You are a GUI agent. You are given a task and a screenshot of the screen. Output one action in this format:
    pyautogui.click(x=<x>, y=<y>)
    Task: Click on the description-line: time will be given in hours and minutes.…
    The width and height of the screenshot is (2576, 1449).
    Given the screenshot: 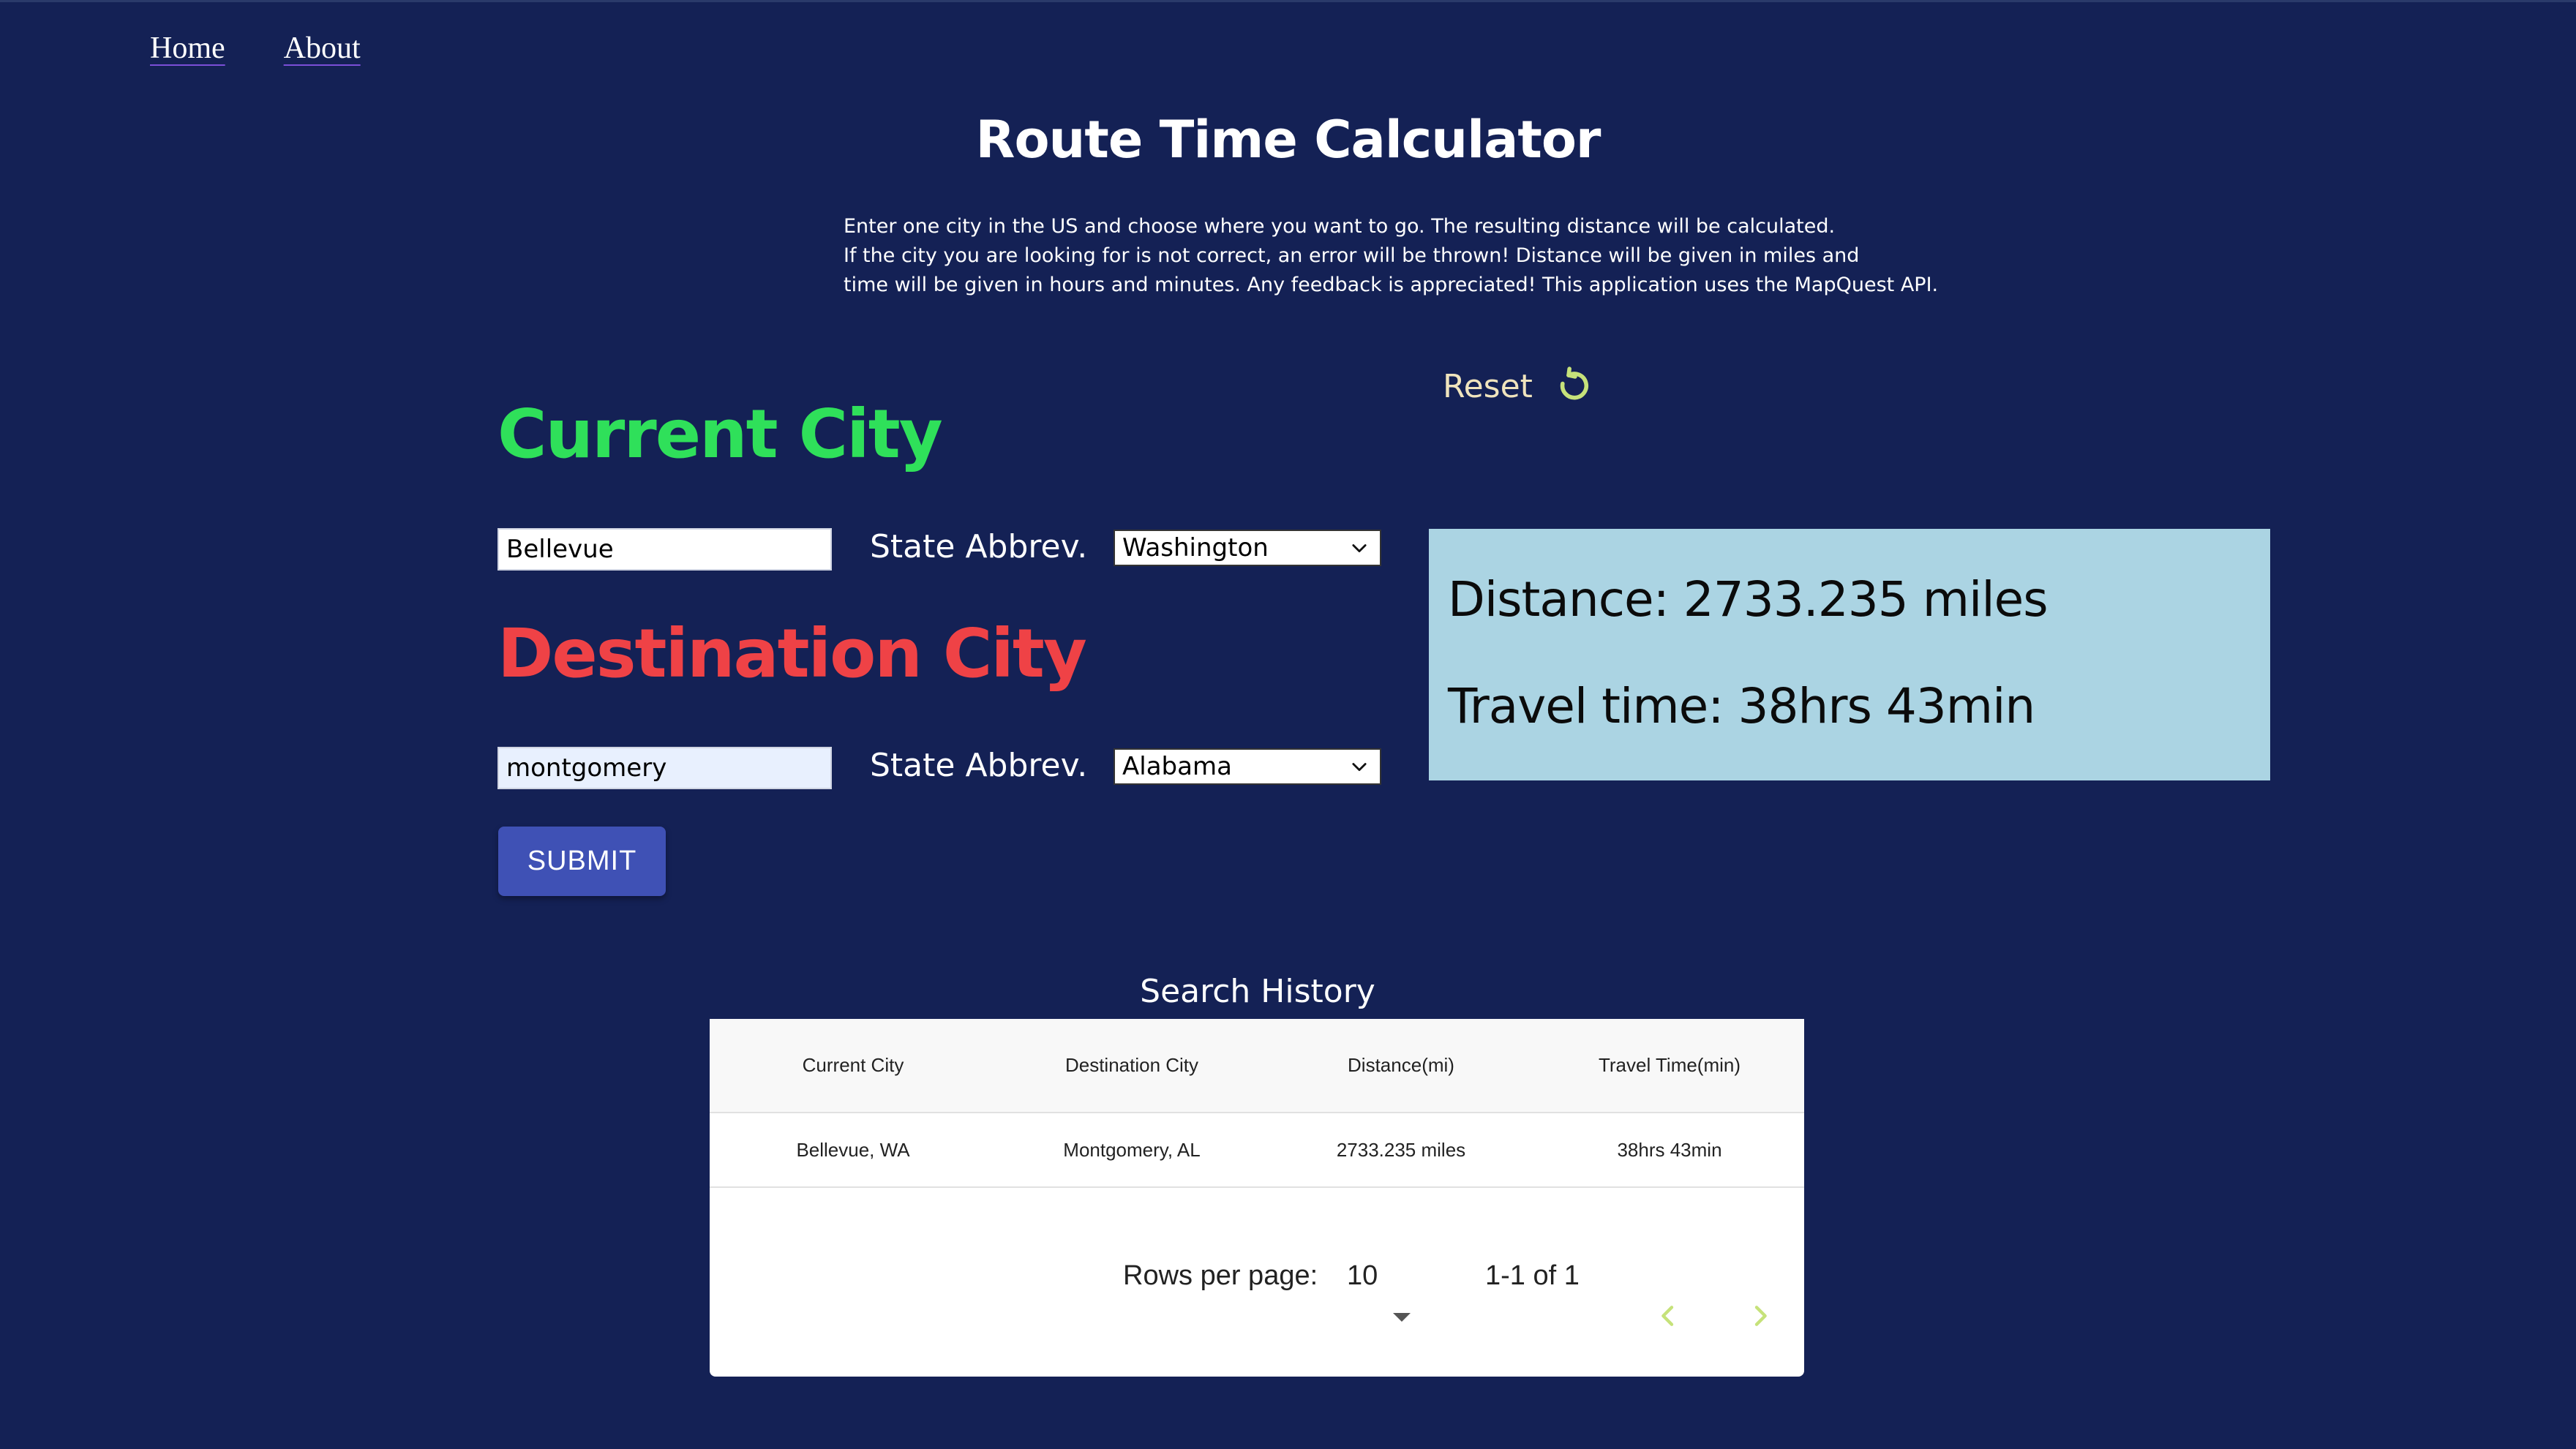 What is the action you would take?
    pyautogui.click(x=1391, y=285)
    